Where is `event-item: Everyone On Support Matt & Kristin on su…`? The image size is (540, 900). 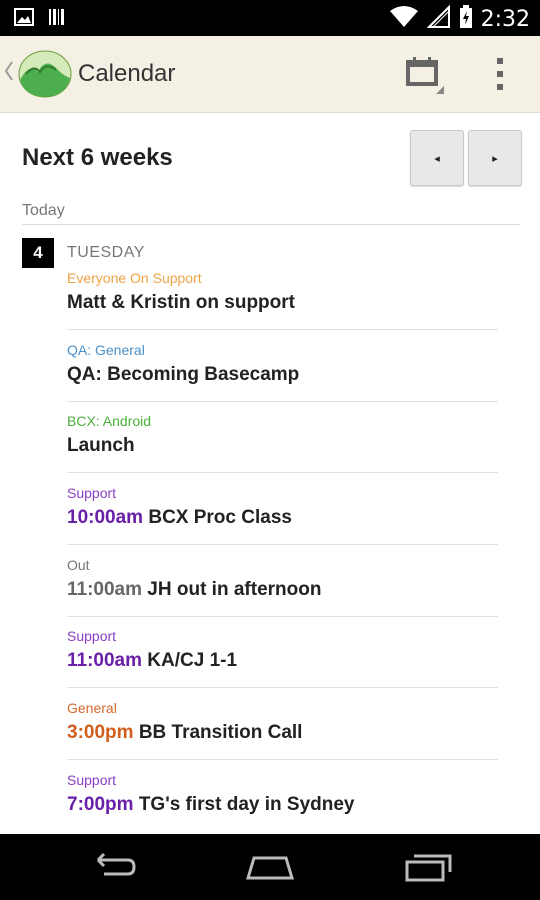 event-item: Everyone On Support Matt & Kristin on su… is located at coordinates (282, 300).